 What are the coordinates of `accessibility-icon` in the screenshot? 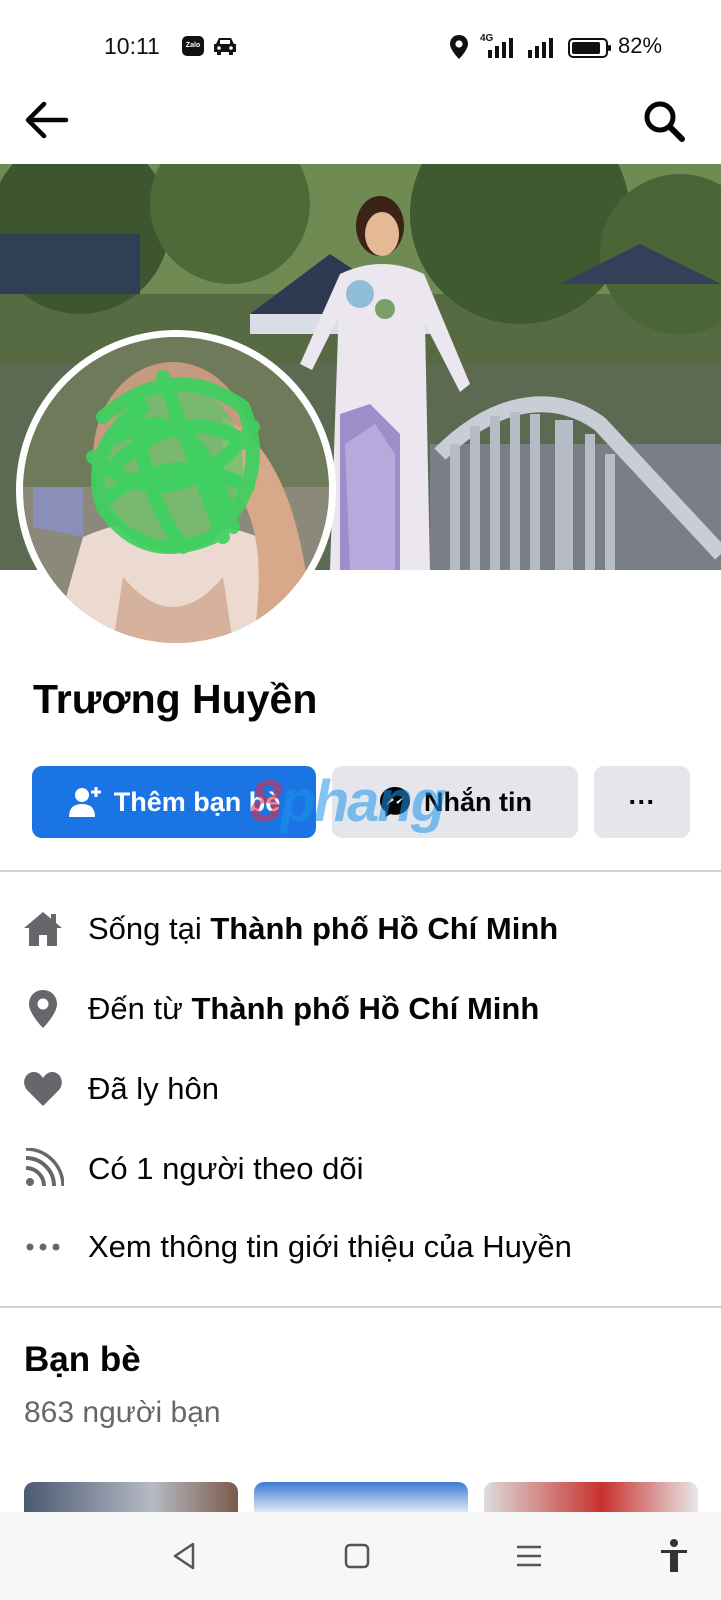 It's located at (674, 1556).